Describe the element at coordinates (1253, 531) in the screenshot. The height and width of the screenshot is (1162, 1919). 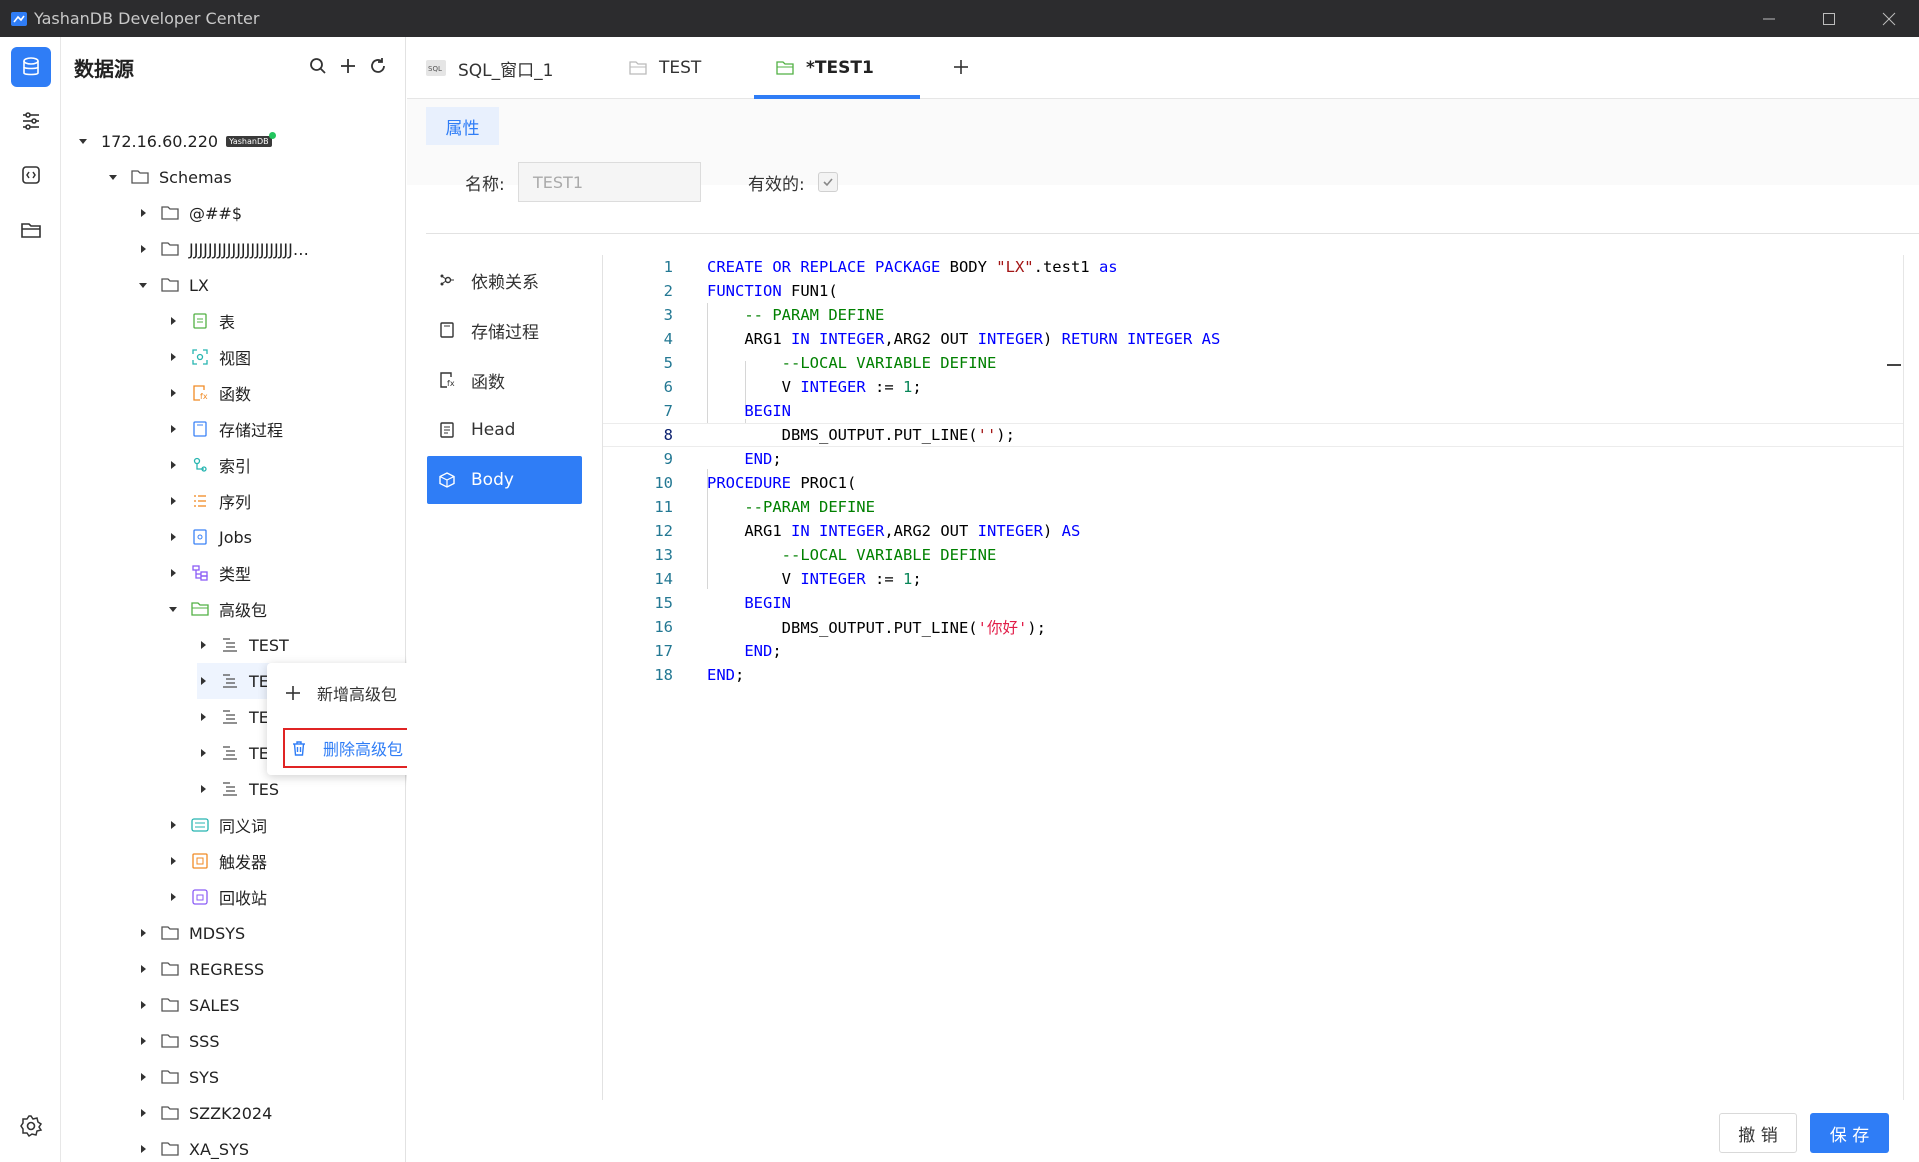
I see `code-line: 12 ARG1 IN INTEGER,ARG2 OUT INTEGER) AS` at that location.